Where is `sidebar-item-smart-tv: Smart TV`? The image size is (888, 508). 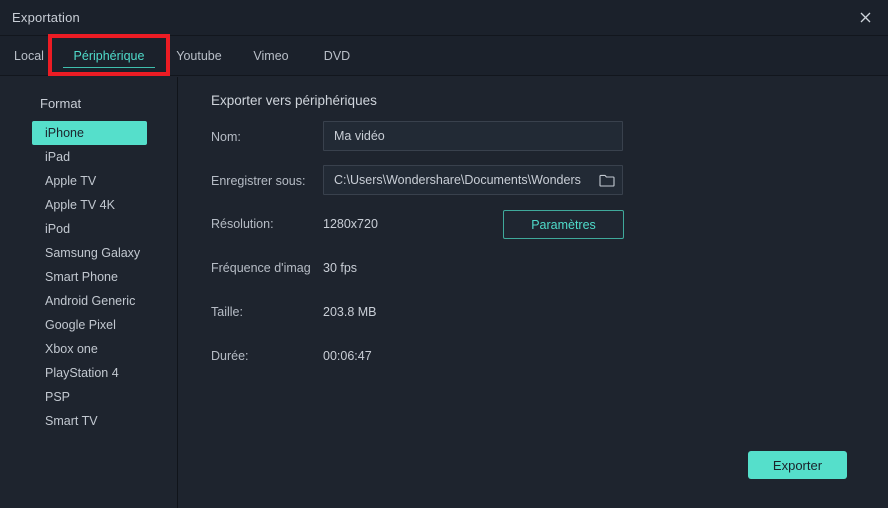
sidebar-item-smart-tv: Smart TV is located at coordinates (89, 421).